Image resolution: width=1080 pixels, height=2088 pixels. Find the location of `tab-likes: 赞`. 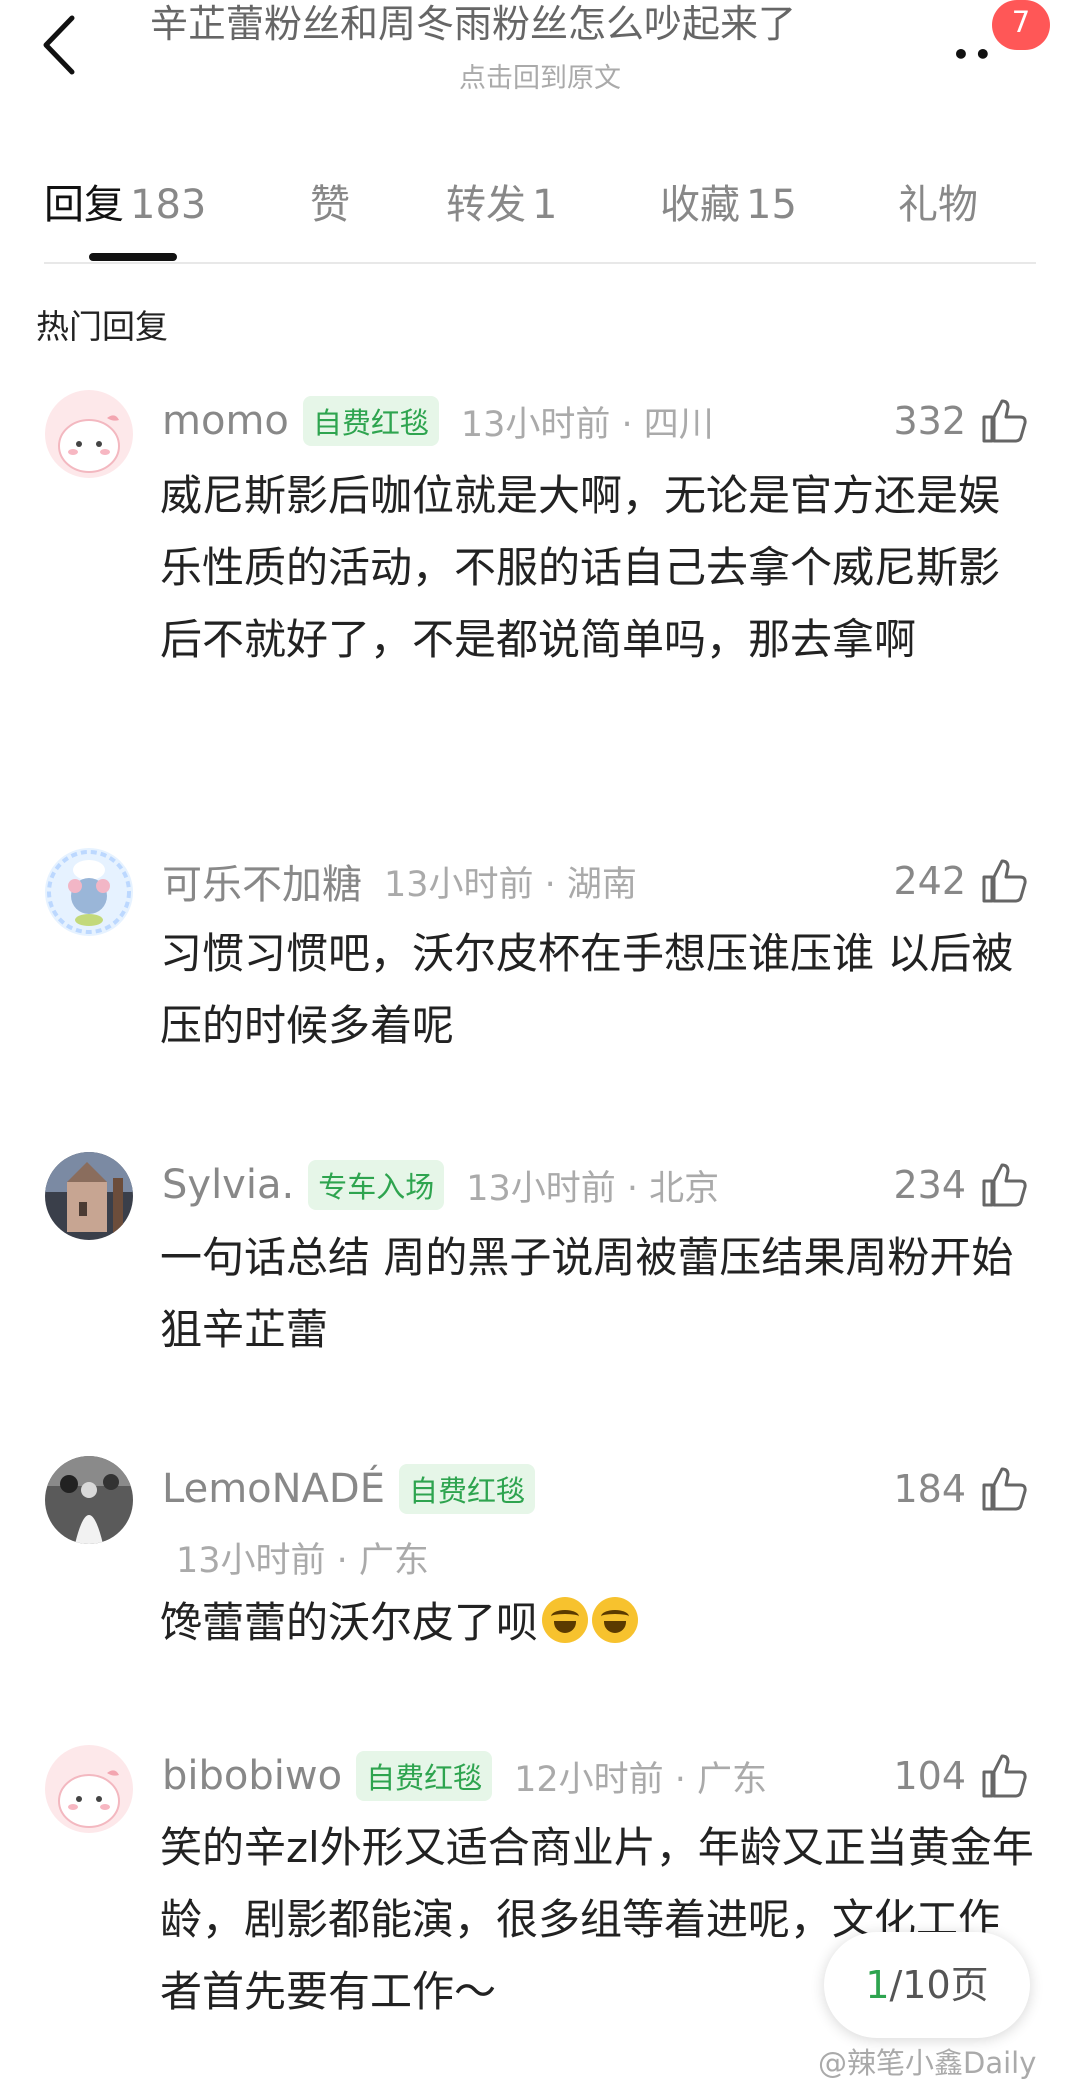

tab-likes: 赞 is located at coordinates (330, 201).